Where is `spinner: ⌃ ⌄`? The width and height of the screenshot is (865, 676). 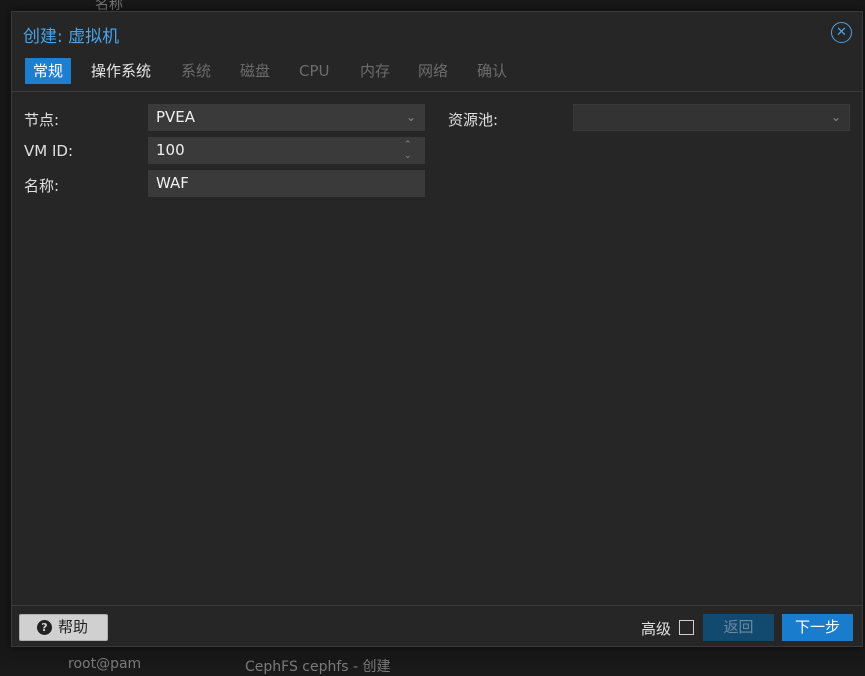 spinner: ⌃ ⌄ is located at coordinates (410, 150).